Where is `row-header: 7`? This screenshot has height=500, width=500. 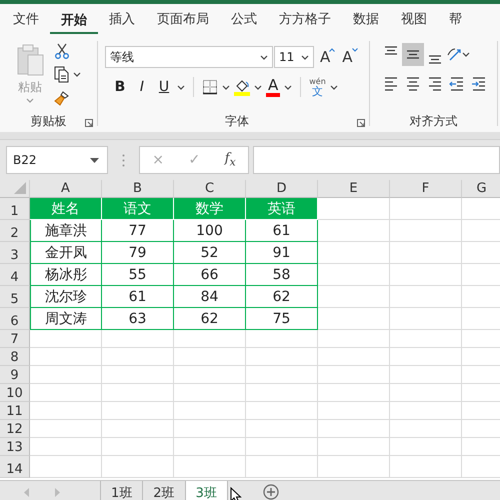 row-header: 7 is located at coordinates (15, 339).